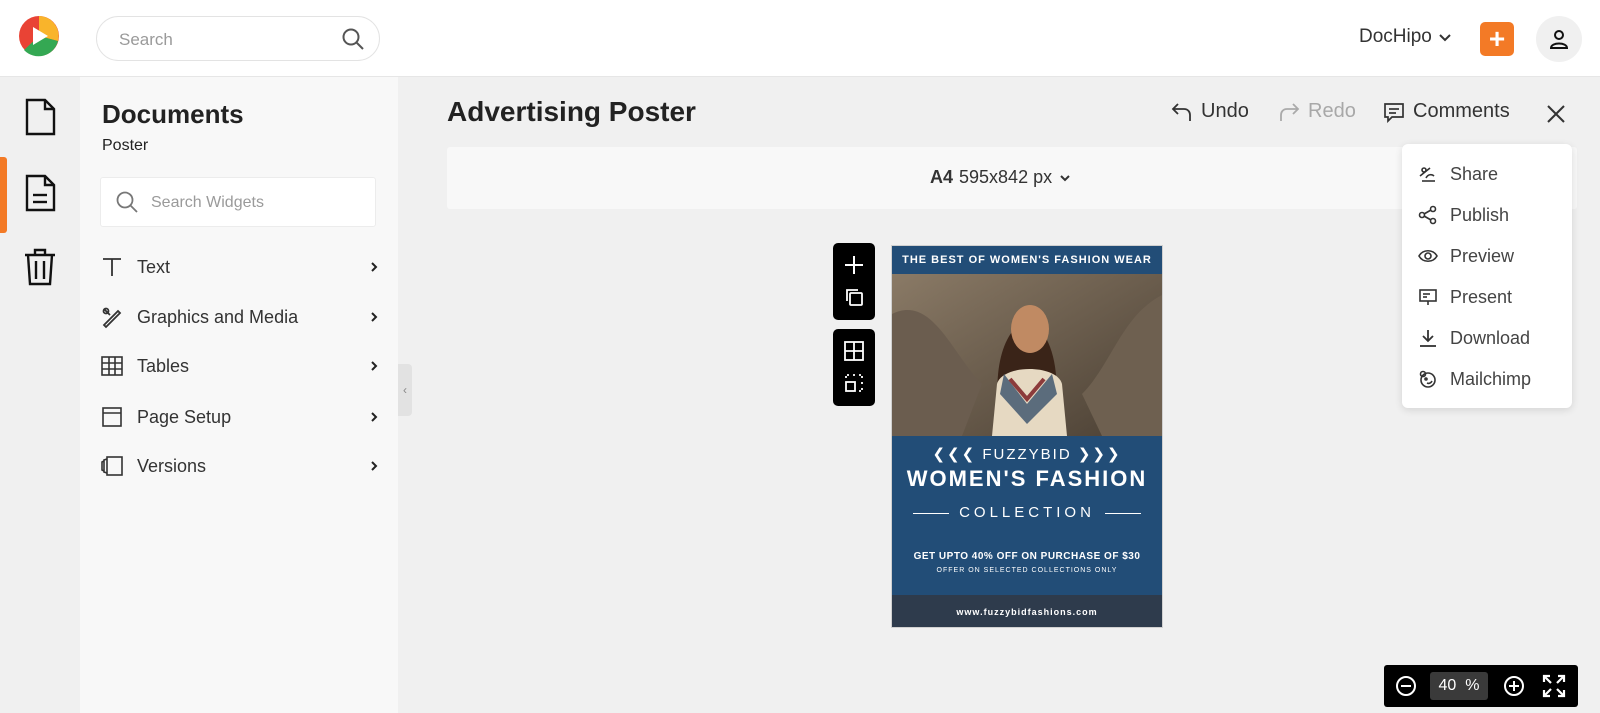 This screenshot has width=1600, height=713. Describe the element at coordinates (240, 267) in the screenshot. I see `menu-item-text: Text` at that location.